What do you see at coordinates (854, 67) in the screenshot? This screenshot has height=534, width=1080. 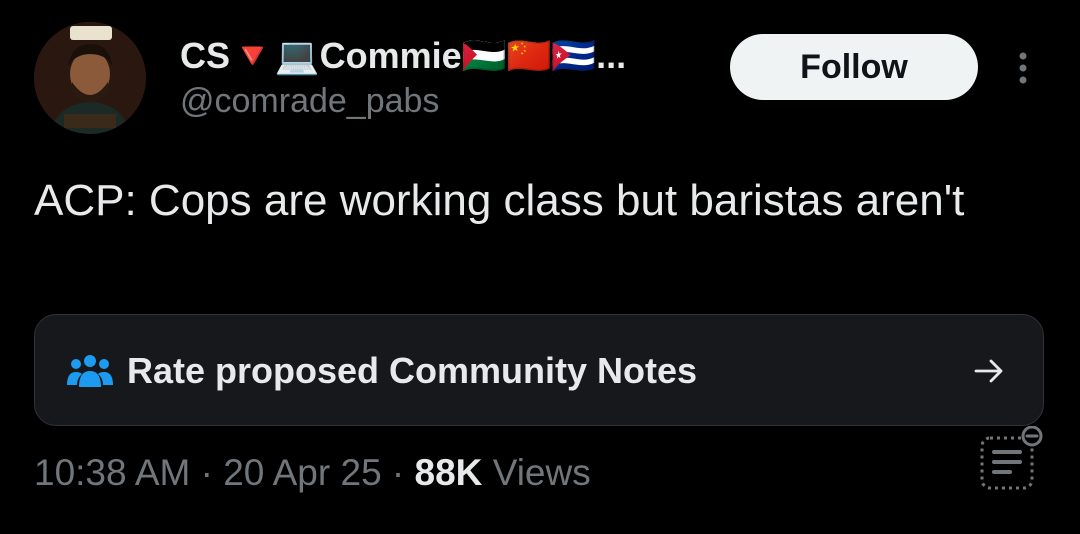 I see `follow-button: Follow` at bounding box center [854, 67].